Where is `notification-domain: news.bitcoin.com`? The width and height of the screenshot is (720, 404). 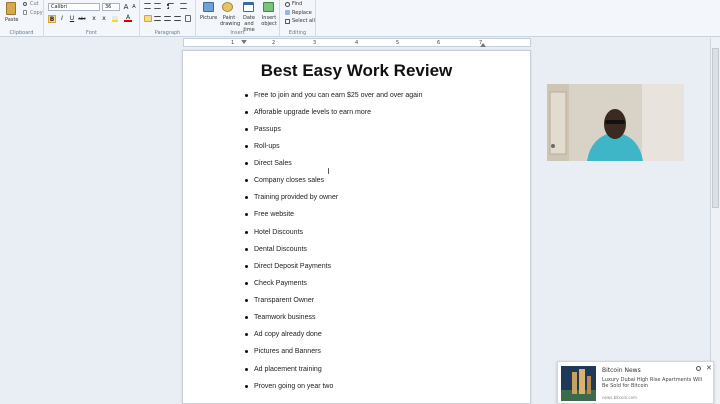
notification-domain: news.bitcoin.com is located at coordinates (619, 397).